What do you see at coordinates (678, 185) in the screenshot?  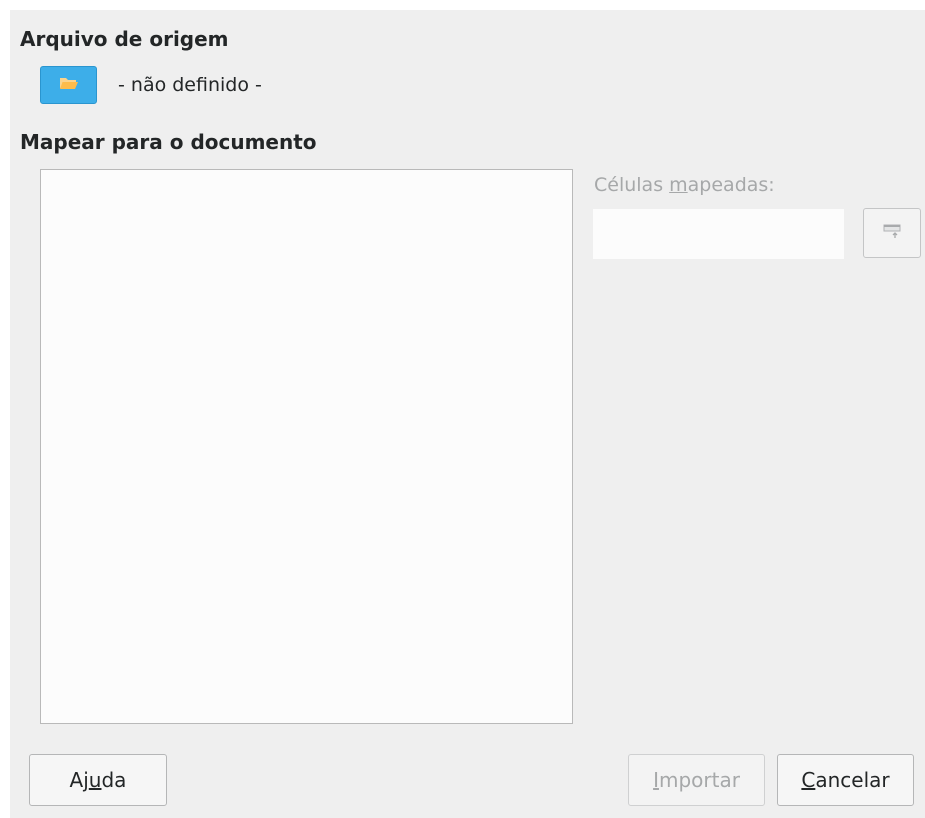 I see `mapped-cells-label-mnemonic: m` at bounding box center [678, 185].